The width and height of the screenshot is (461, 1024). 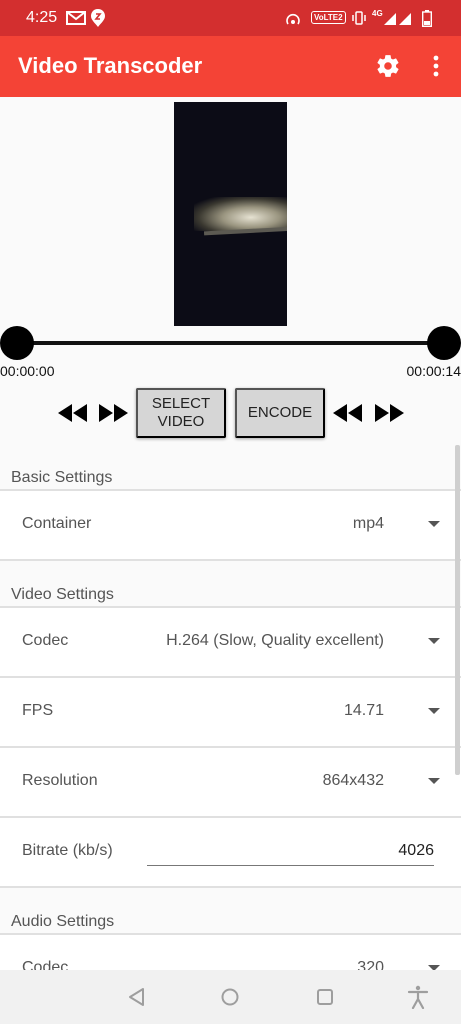 What do you see at coordinates (45, 640) in the screenshot?
I see `codec-label: Codec` at bounding box center [45, 640].